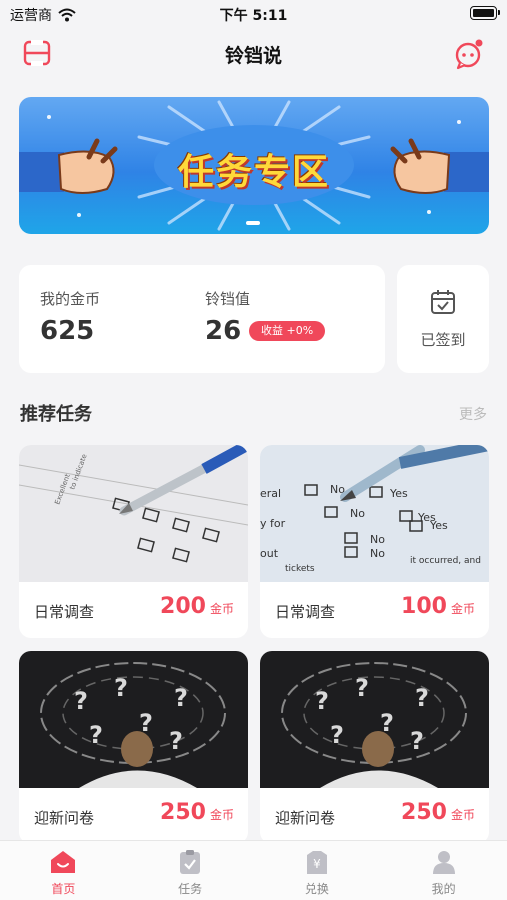  Describe the element at coordinates (270, 493) in the screenshot. I see `svg-text: eral` at that location.